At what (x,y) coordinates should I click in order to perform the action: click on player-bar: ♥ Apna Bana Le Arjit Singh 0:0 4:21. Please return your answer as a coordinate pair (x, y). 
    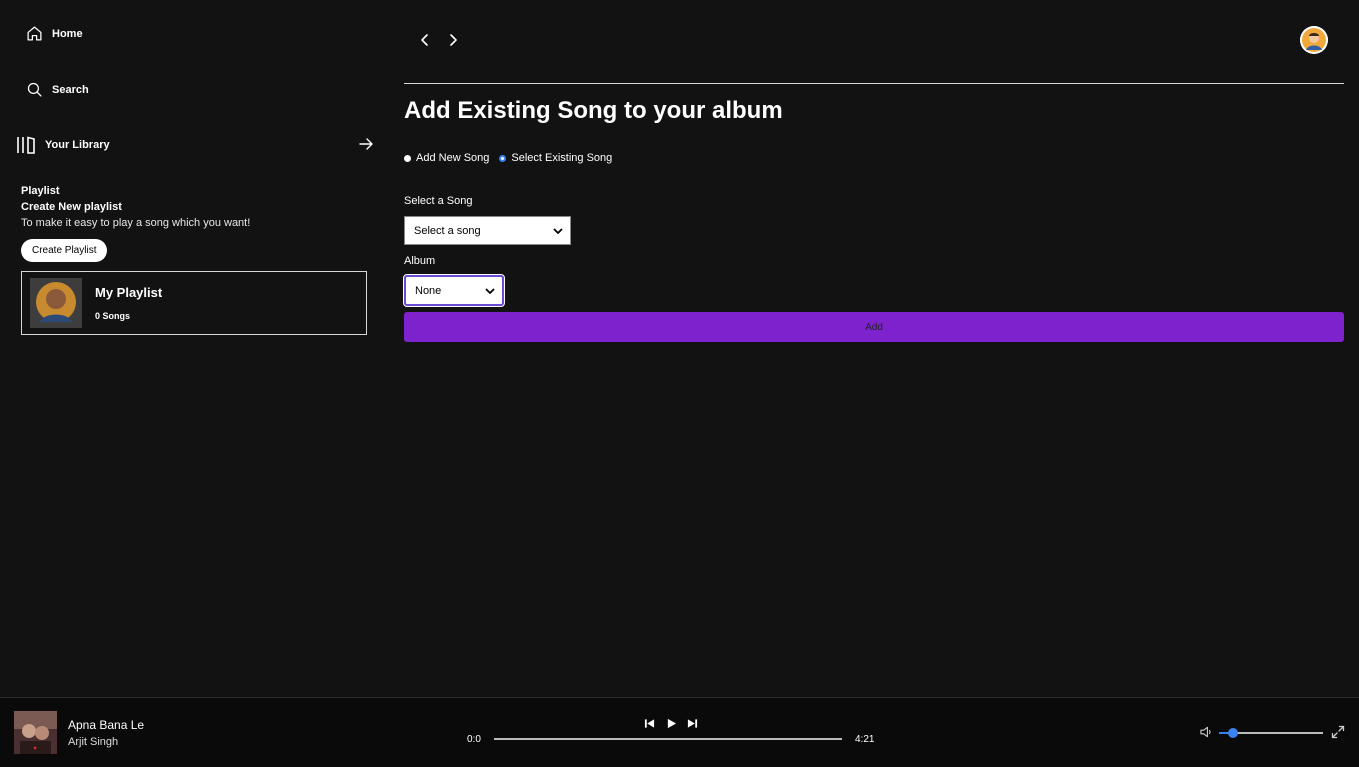
    Looking at the image, I should click on (679, 732).